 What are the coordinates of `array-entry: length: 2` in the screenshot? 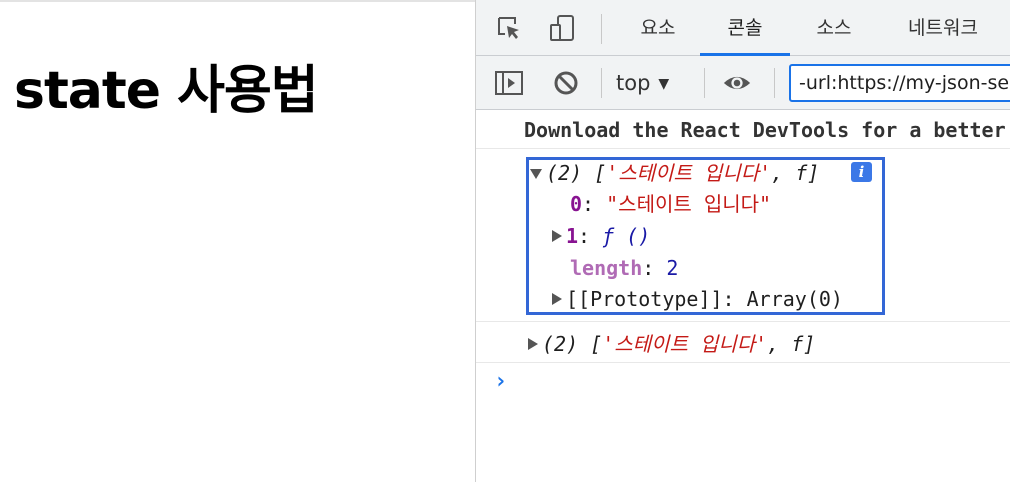 It's located at (624, 268).